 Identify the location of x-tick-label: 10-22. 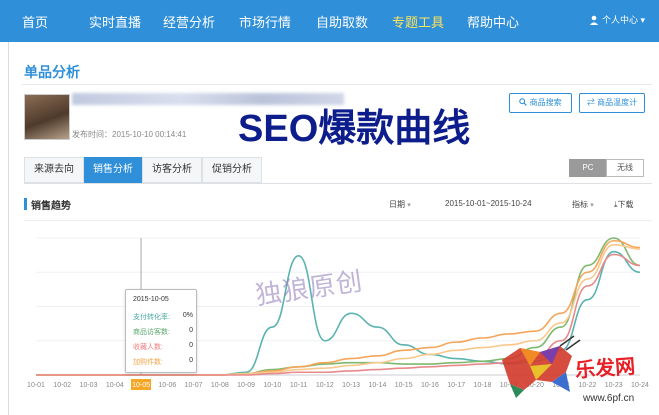
(588, 385).